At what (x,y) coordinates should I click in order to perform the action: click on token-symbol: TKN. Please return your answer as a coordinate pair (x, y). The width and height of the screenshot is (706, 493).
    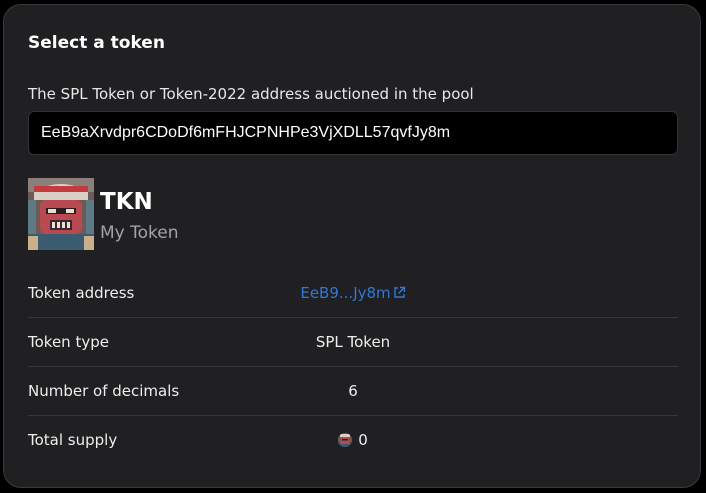
    Looking at the image, I should click on (126, 202).